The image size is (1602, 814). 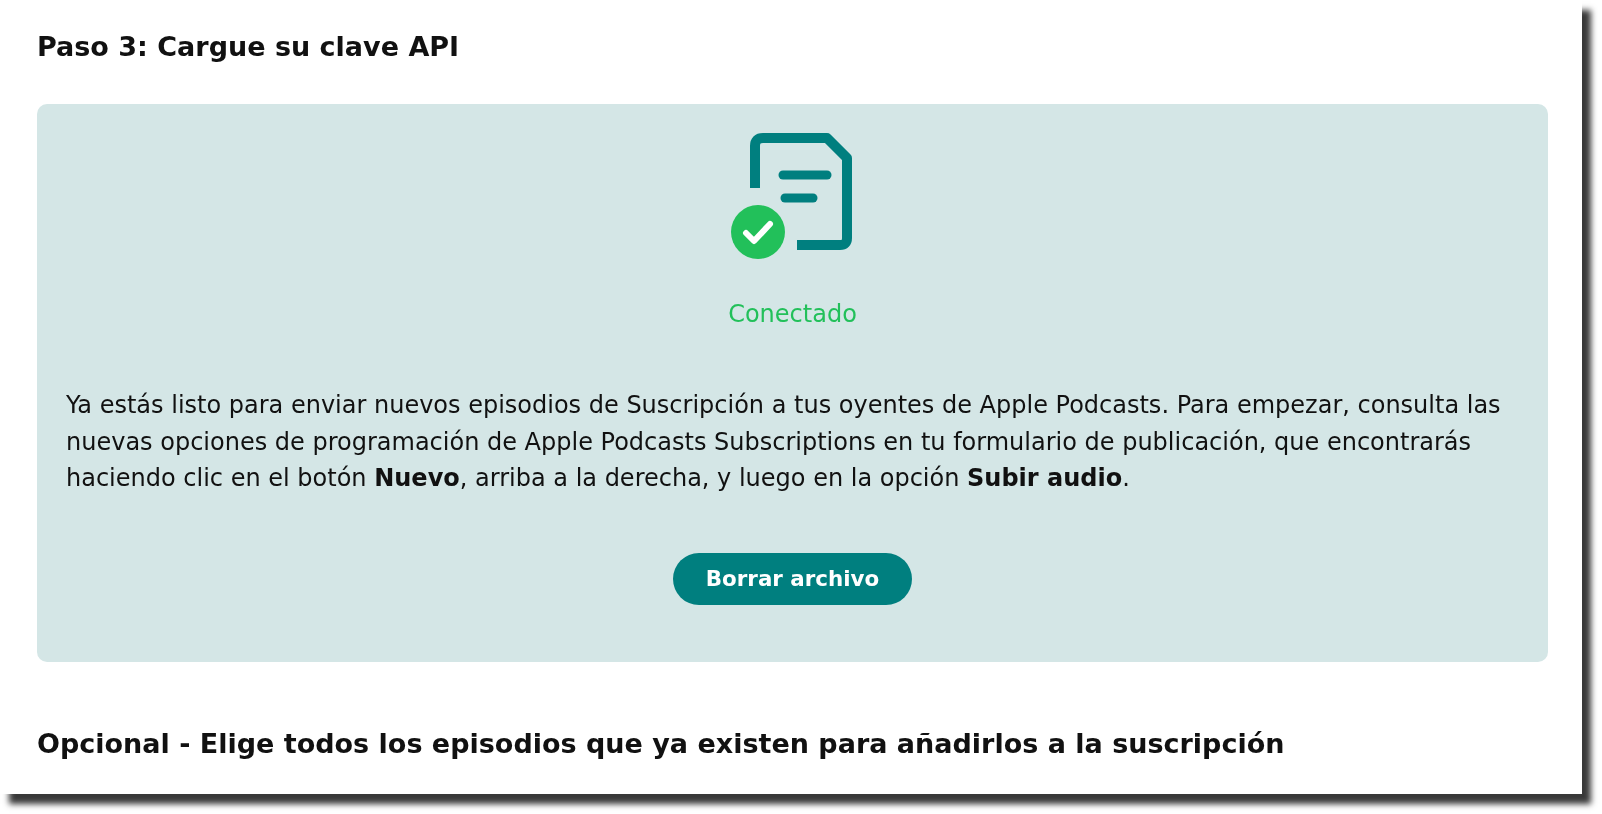 I want to click on step-heading: Paso 3: Cargue su clave API, so click(x=248, y=47).